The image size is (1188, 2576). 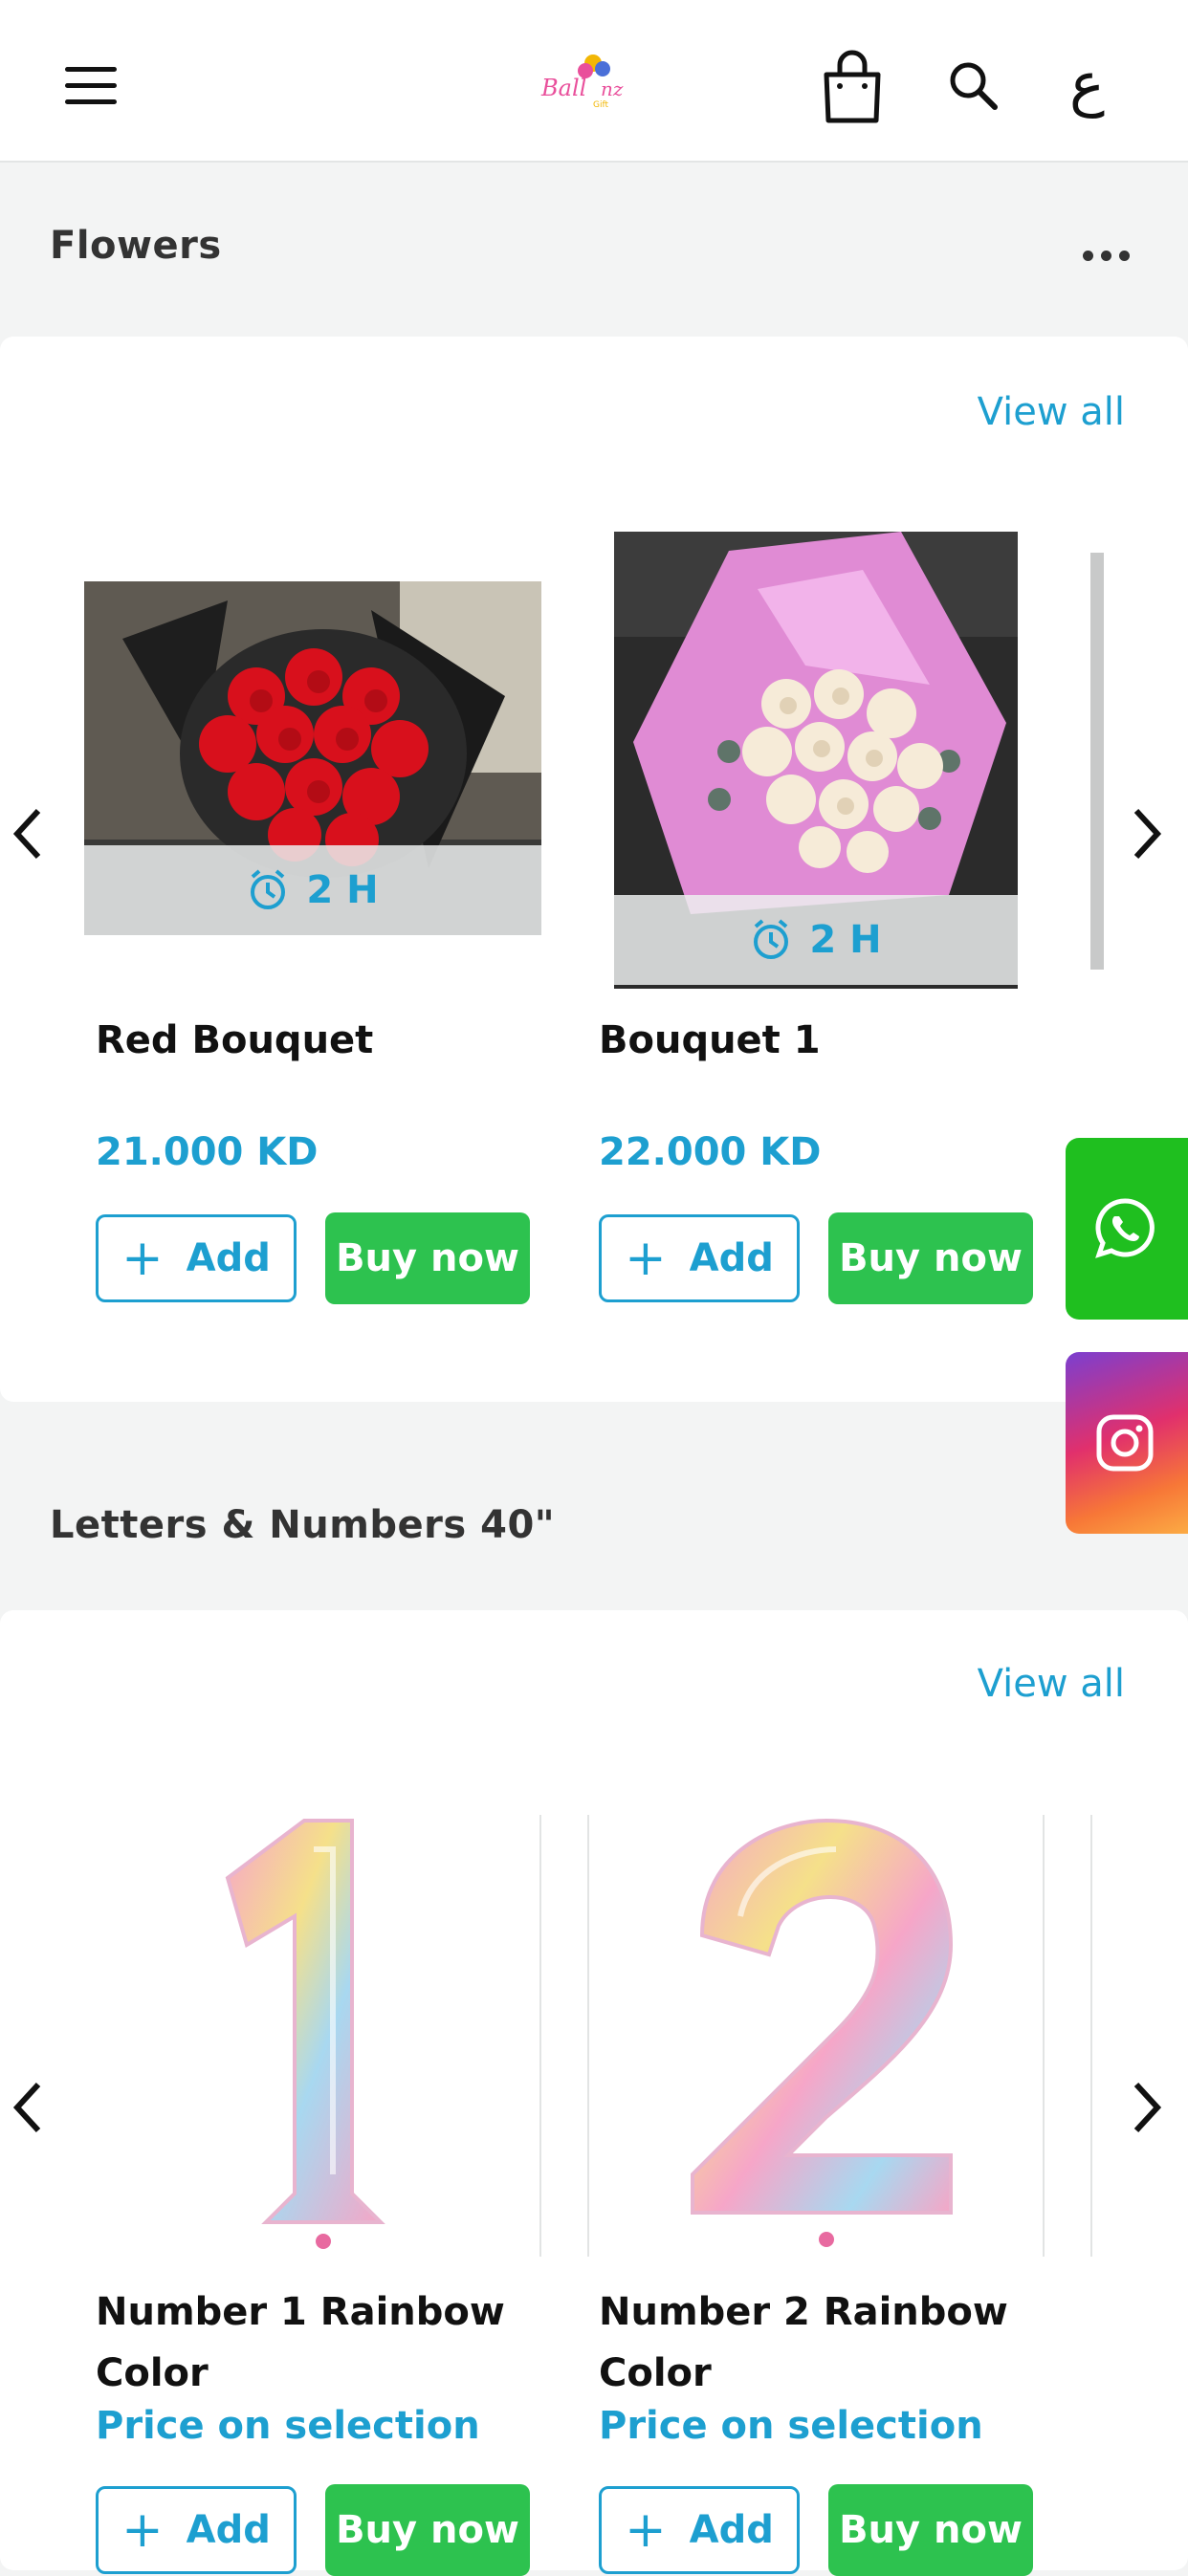 I want to click on product-name: Bouquet 1, so click(x=710, y=1040).